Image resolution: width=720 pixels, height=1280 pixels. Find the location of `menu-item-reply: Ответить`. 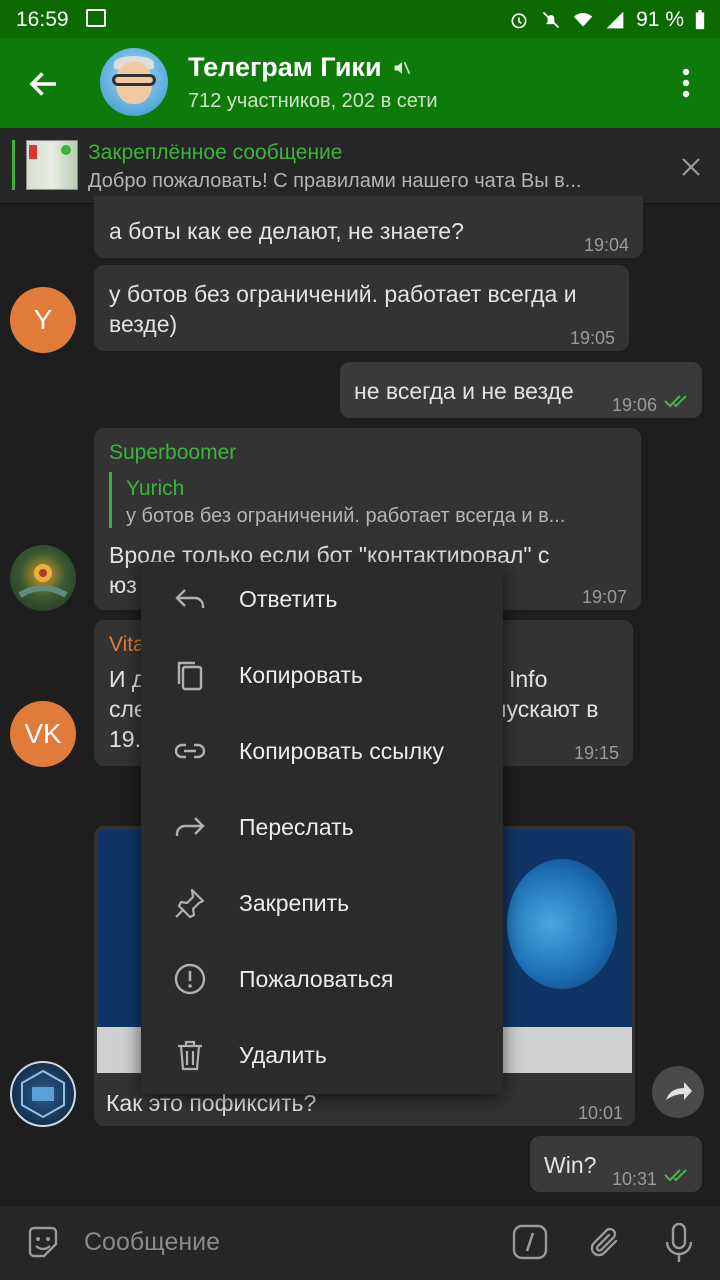

menu-item-reply: Ответить is located at coordinates (322, 600).